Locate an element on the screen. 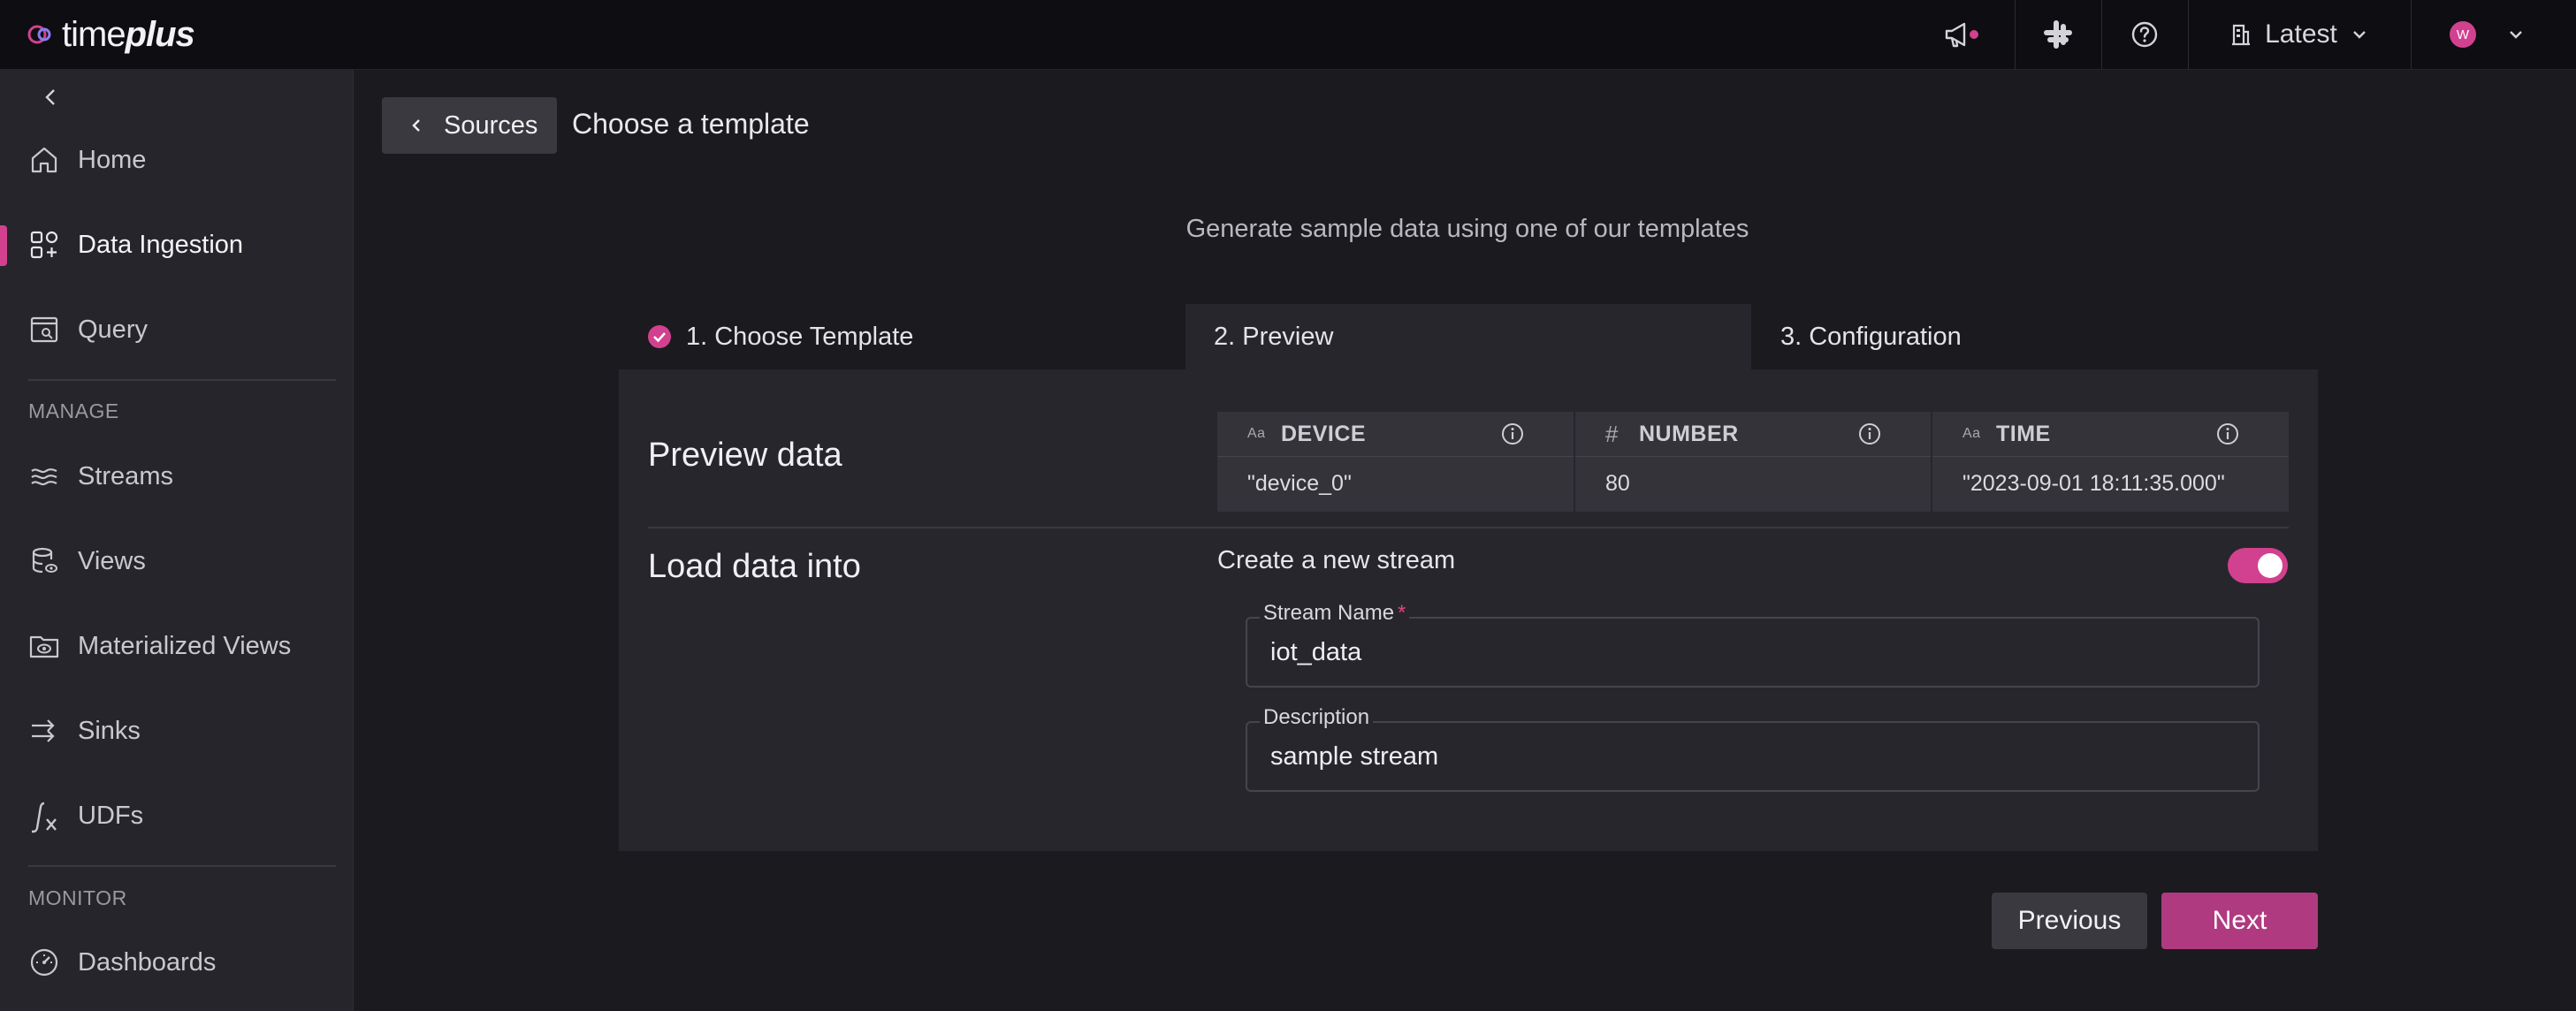  materialized-views-icon is located at coordinates (44, 646).